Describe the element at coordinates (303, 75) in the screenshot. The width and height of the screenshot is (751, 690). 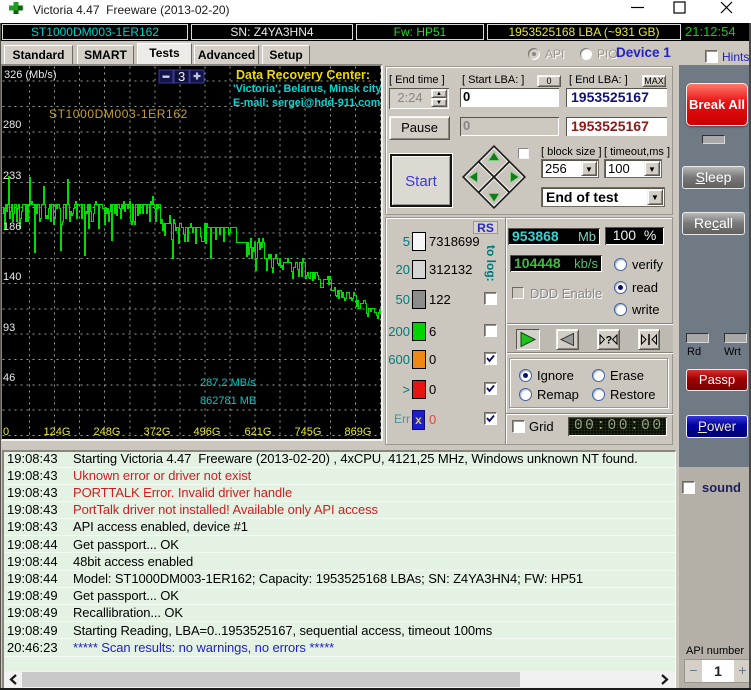
I see `svg-text: Data Recovery Center:` at that location.